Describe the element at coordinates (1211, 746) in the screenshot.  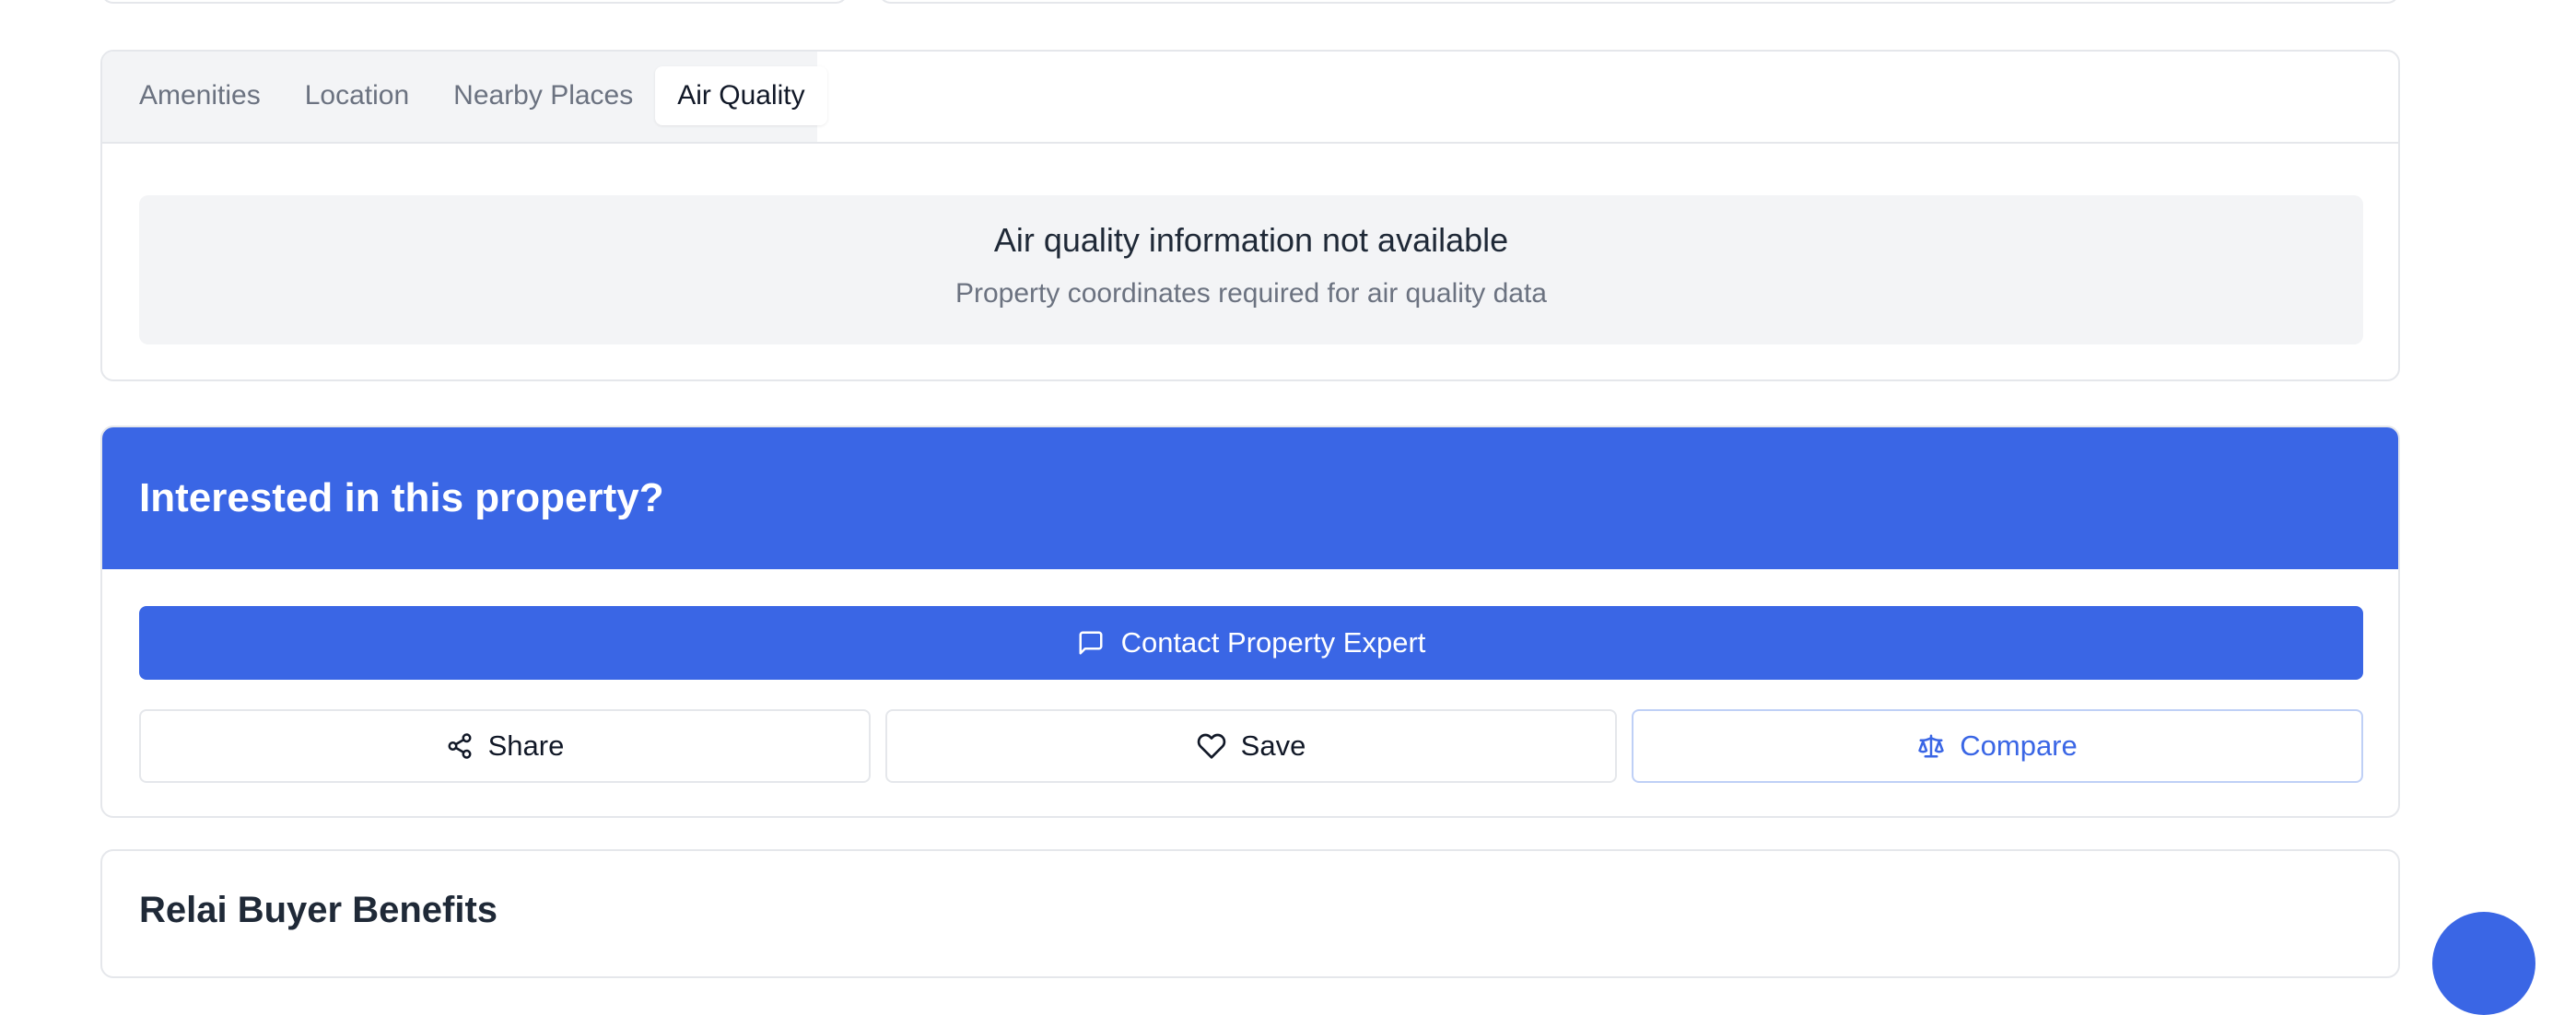
I see `heart-icon` at that location.